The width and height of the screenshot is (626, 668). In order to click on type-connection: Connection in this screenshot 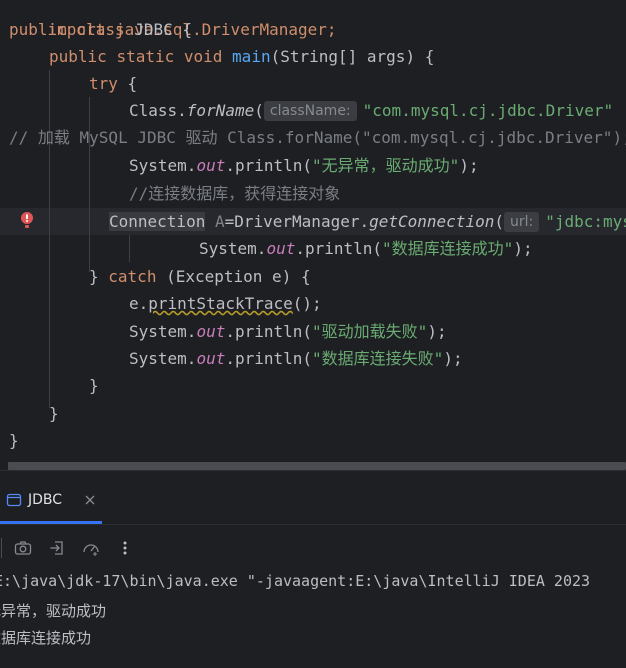, I will do `click(157, 221)`.